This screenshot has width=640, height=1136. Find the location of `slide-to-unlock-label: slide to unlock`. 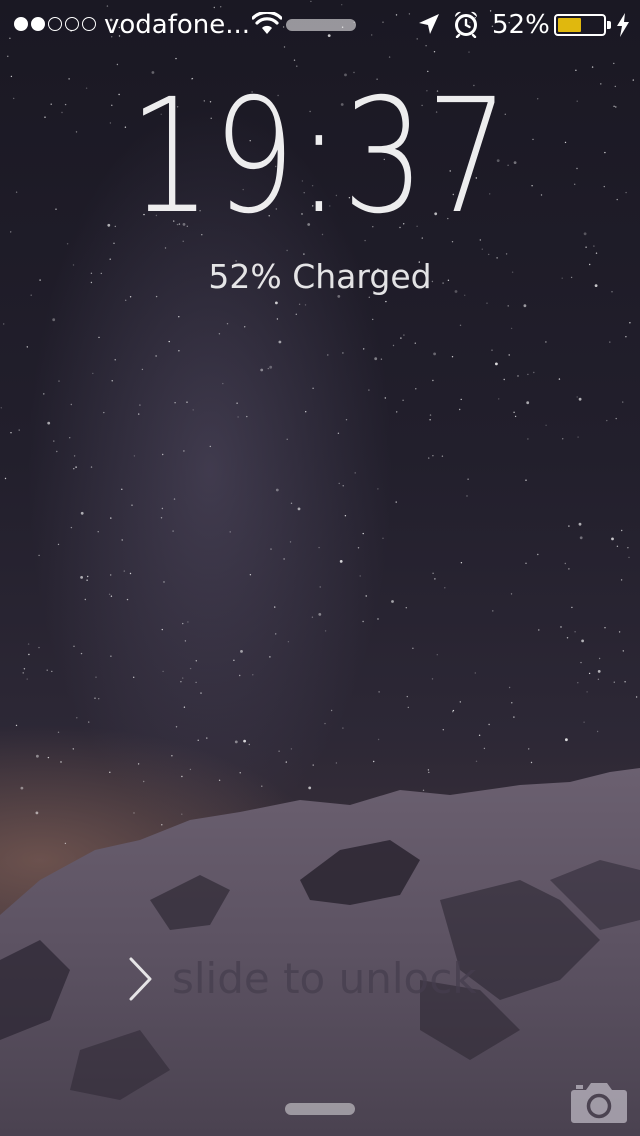

slide-to-unlock-label: slide to unlock is located at coordinates (324, 978).